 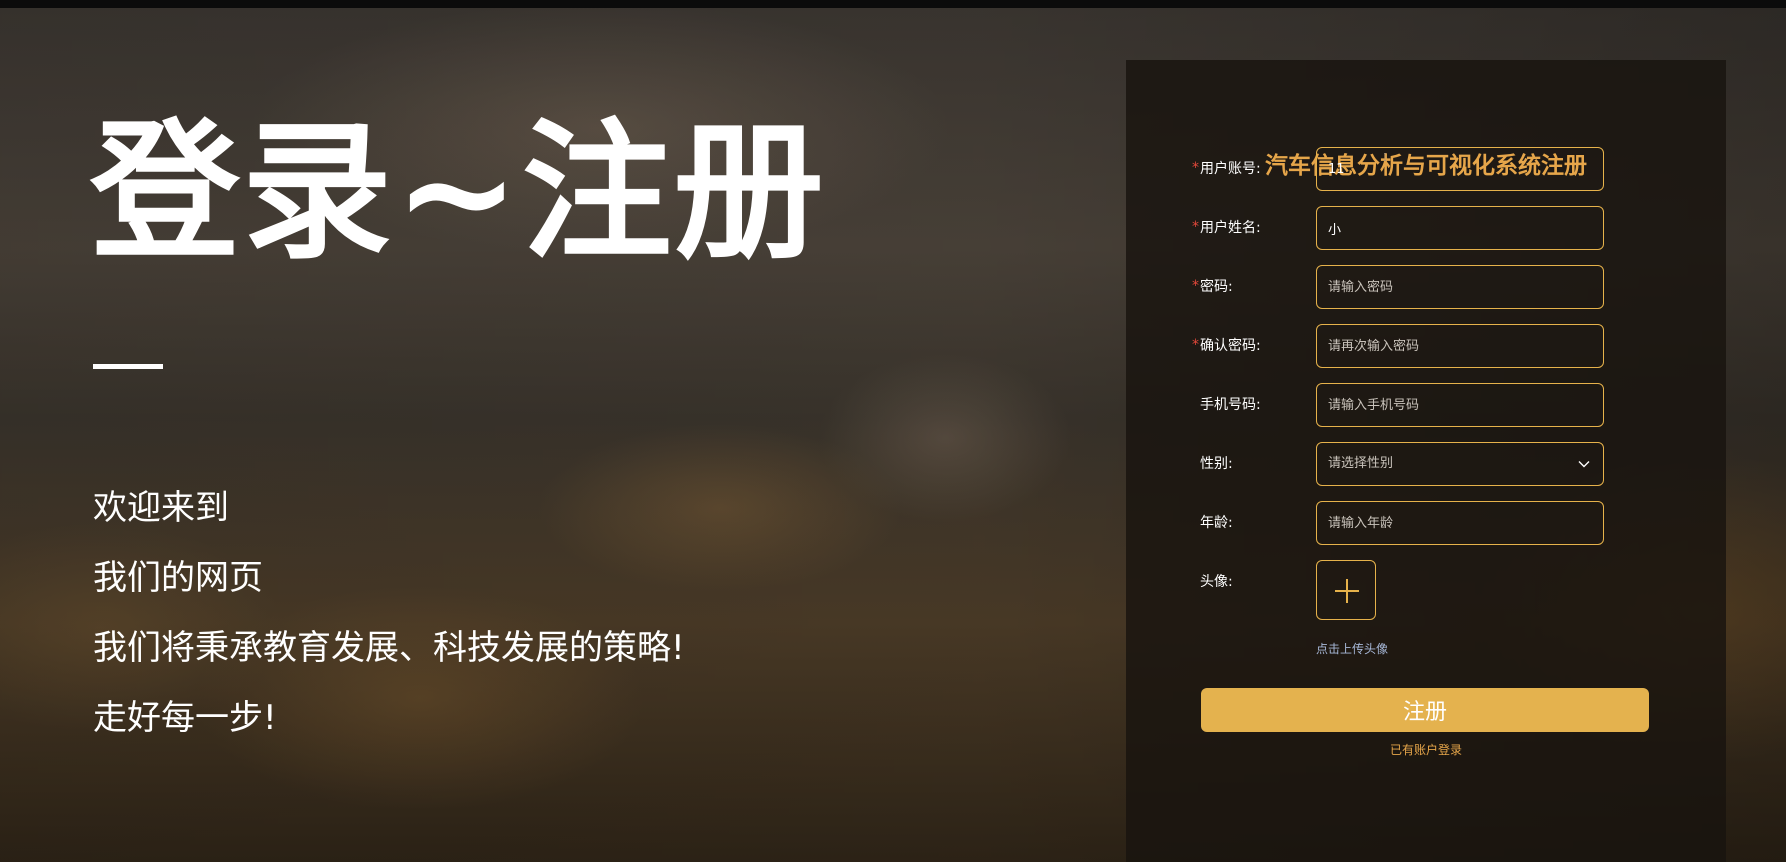 I want to click on password-label: 密码:, so click(x=1216, y=287).